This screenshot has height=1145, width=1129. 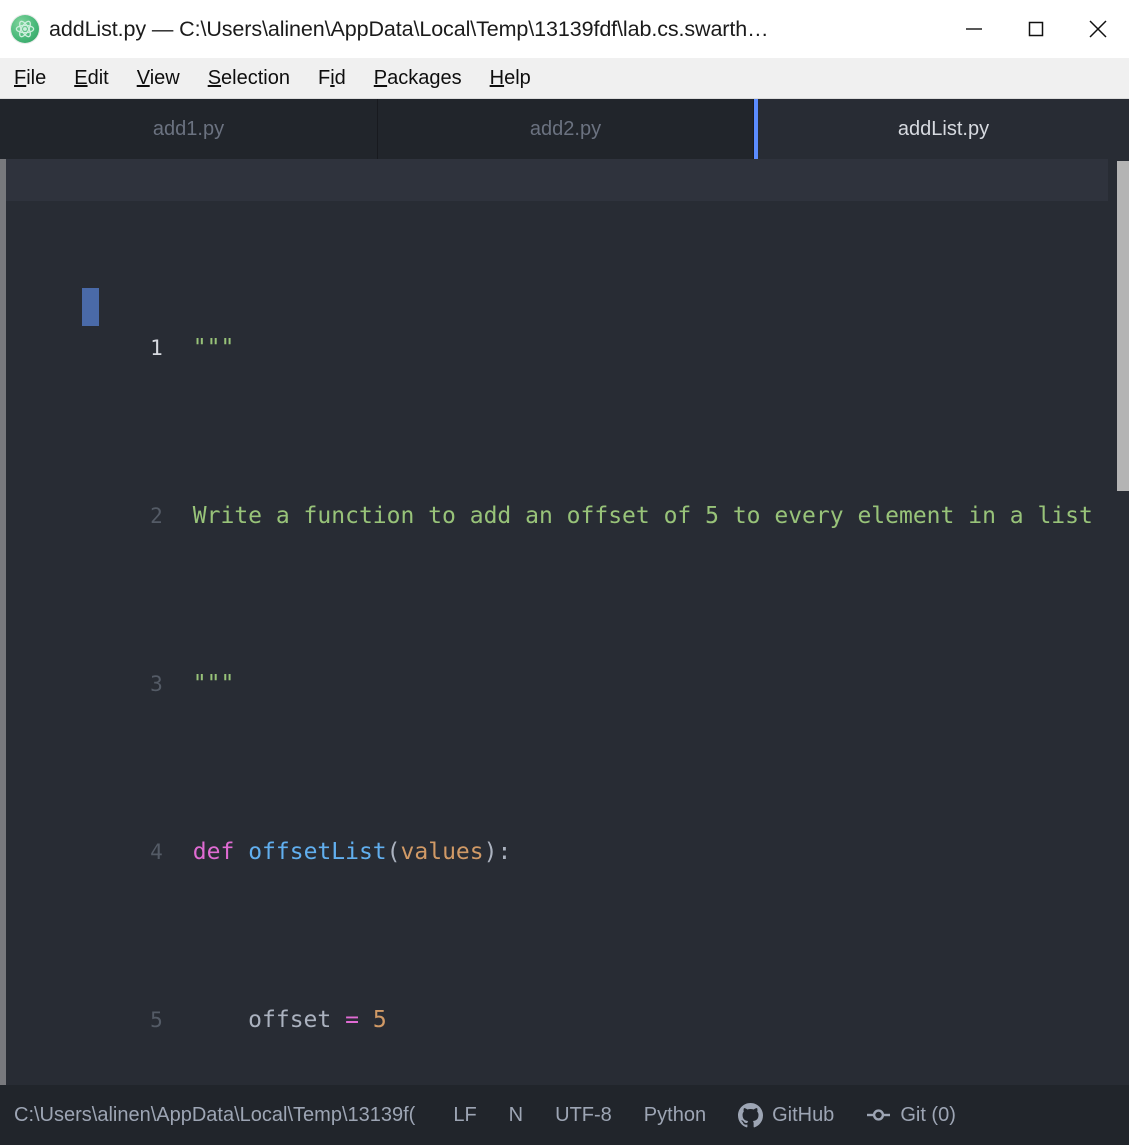 I want to click on scrollbar-thumb, so click(x=1123, y=326).